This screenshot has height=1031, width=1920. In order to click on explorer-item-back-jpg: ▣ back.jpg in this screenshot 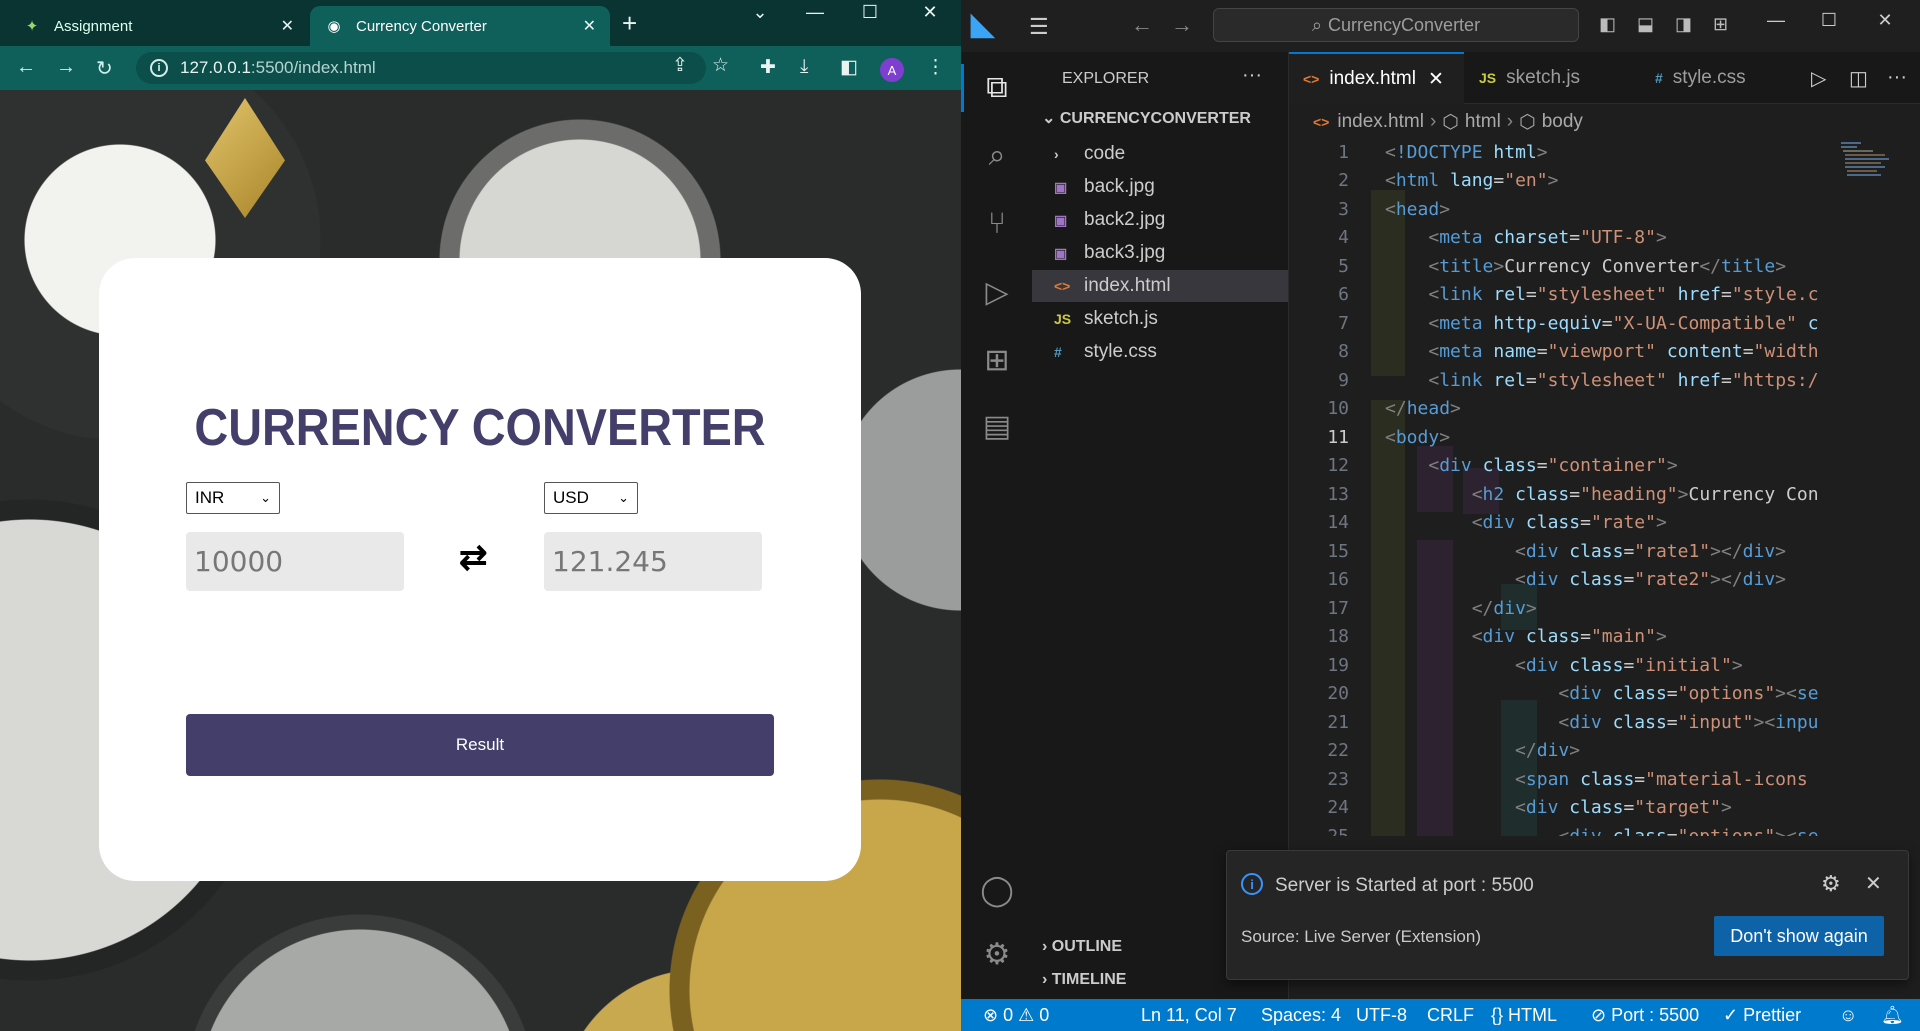, I will do `click(1160, 187)`.